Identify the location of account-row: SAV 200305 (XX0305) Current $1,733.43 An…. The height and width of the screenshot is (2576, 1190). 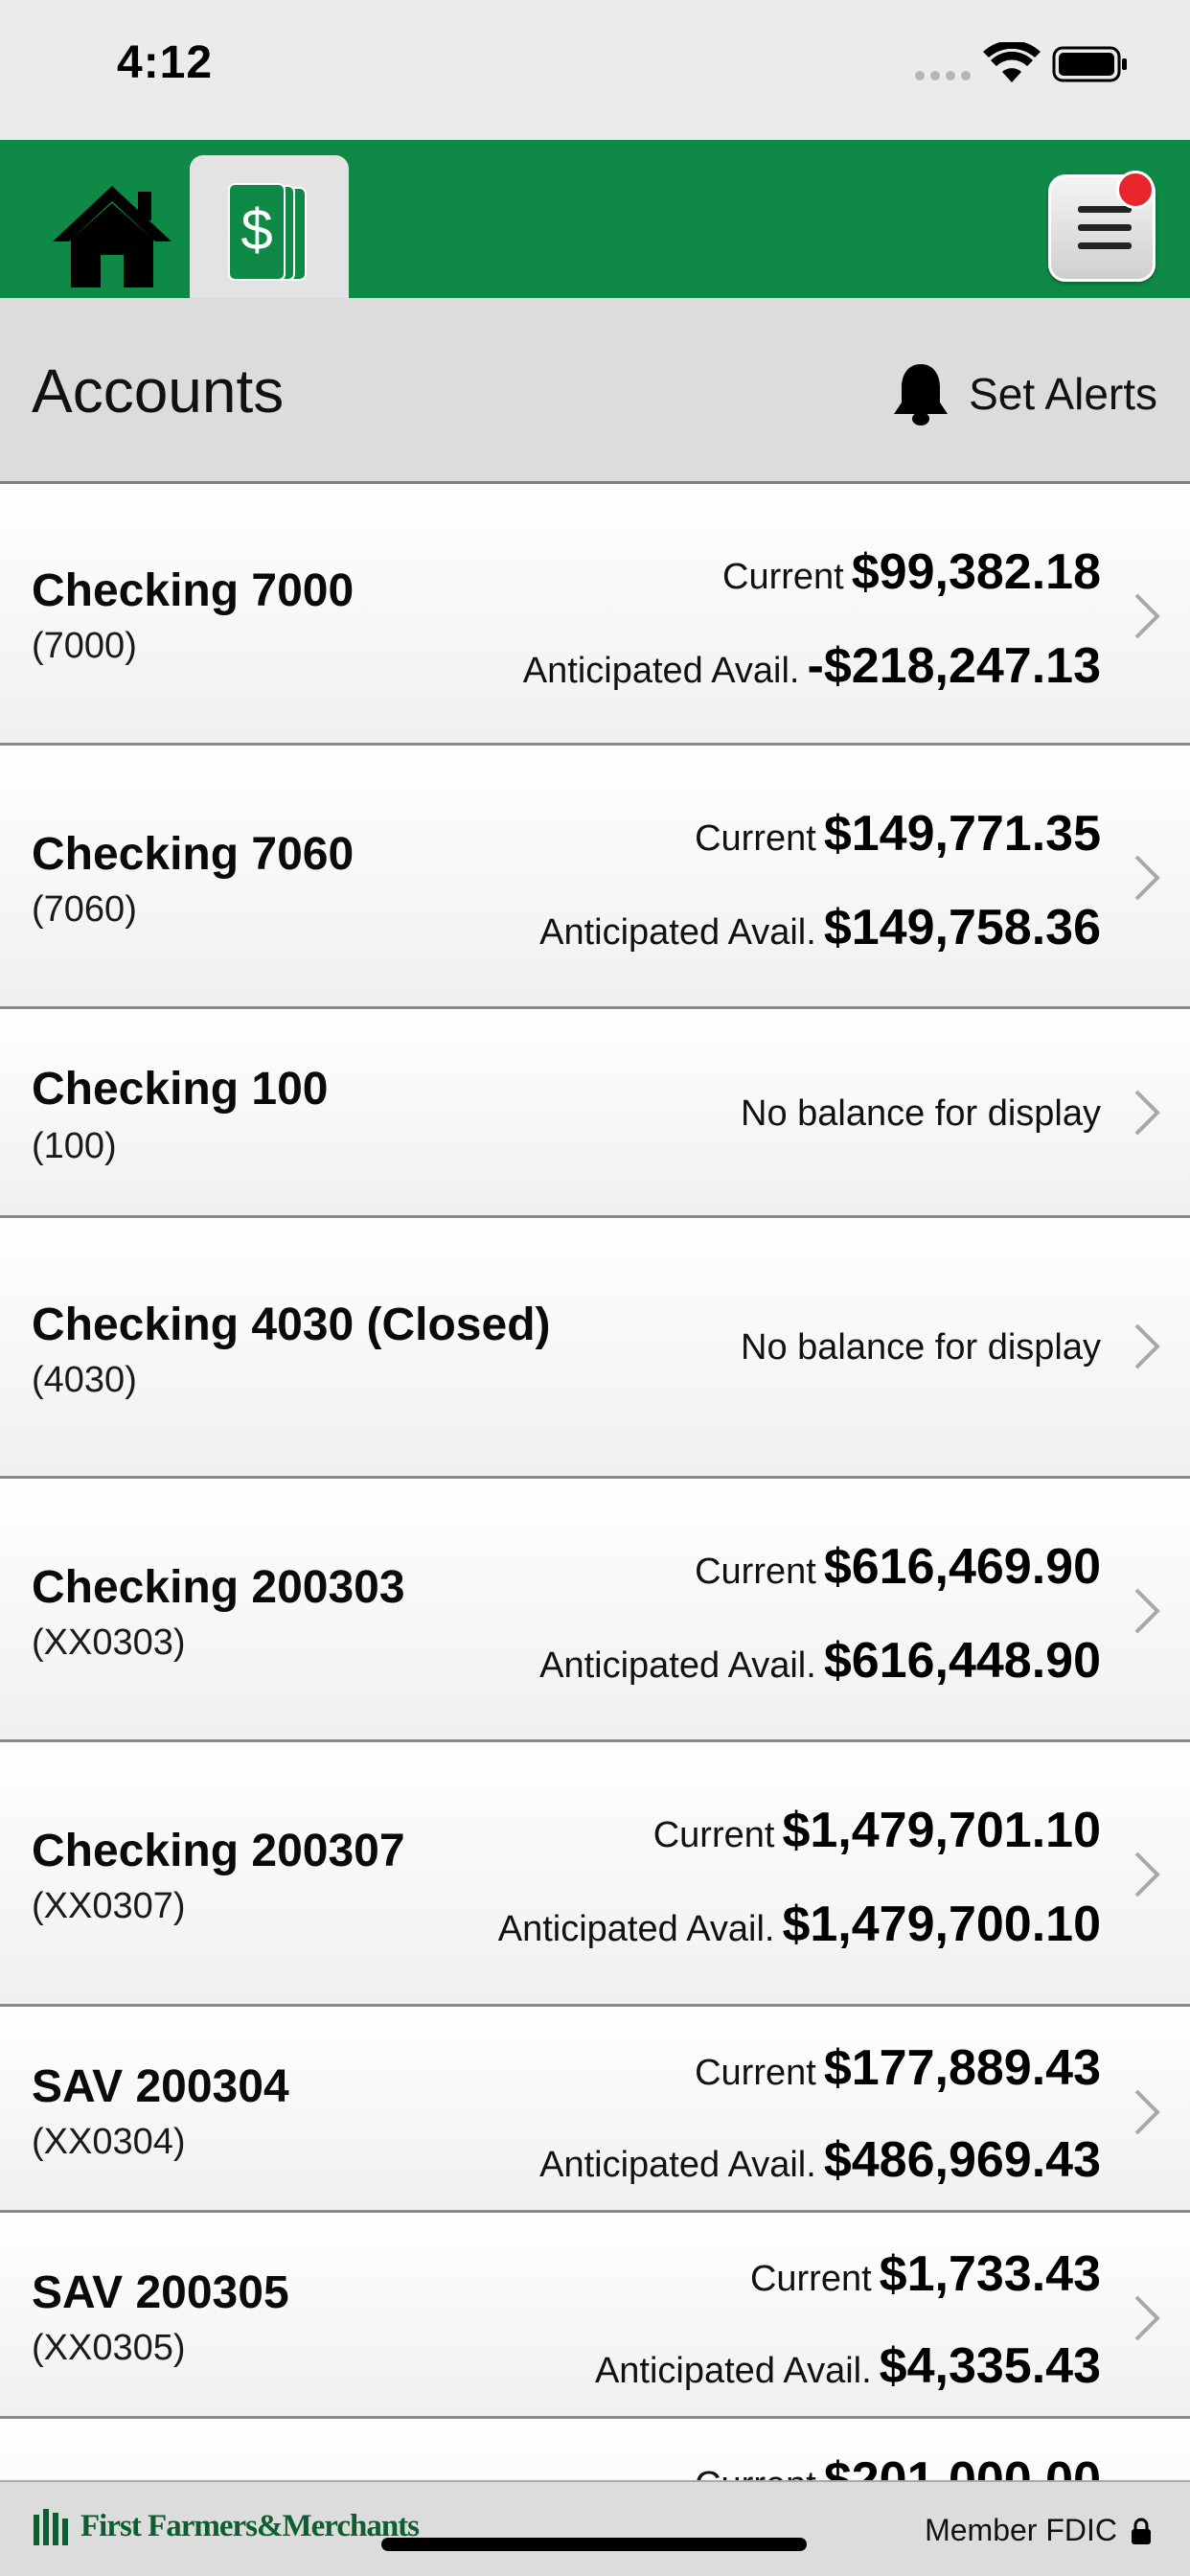
(595, 2316).